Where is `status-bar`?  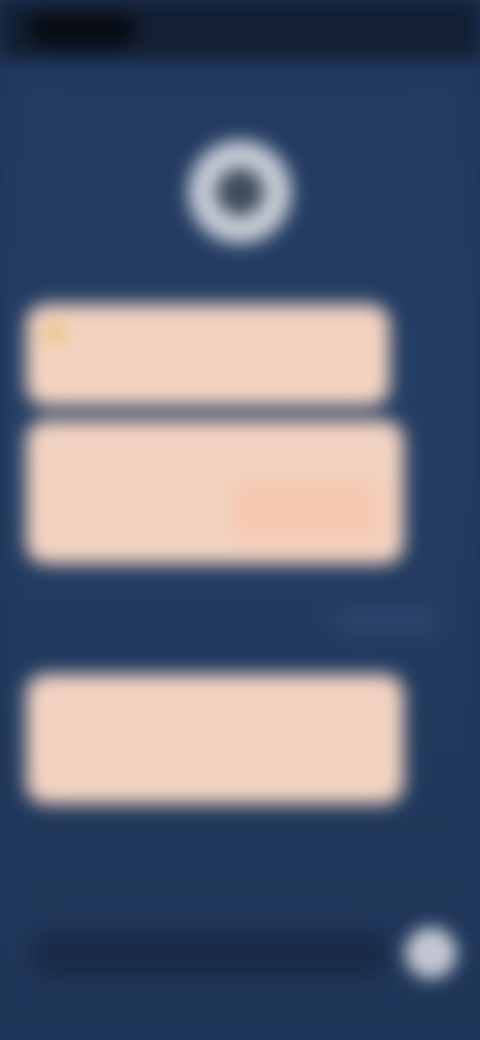 status-bar is located at coordinates (240, 30).